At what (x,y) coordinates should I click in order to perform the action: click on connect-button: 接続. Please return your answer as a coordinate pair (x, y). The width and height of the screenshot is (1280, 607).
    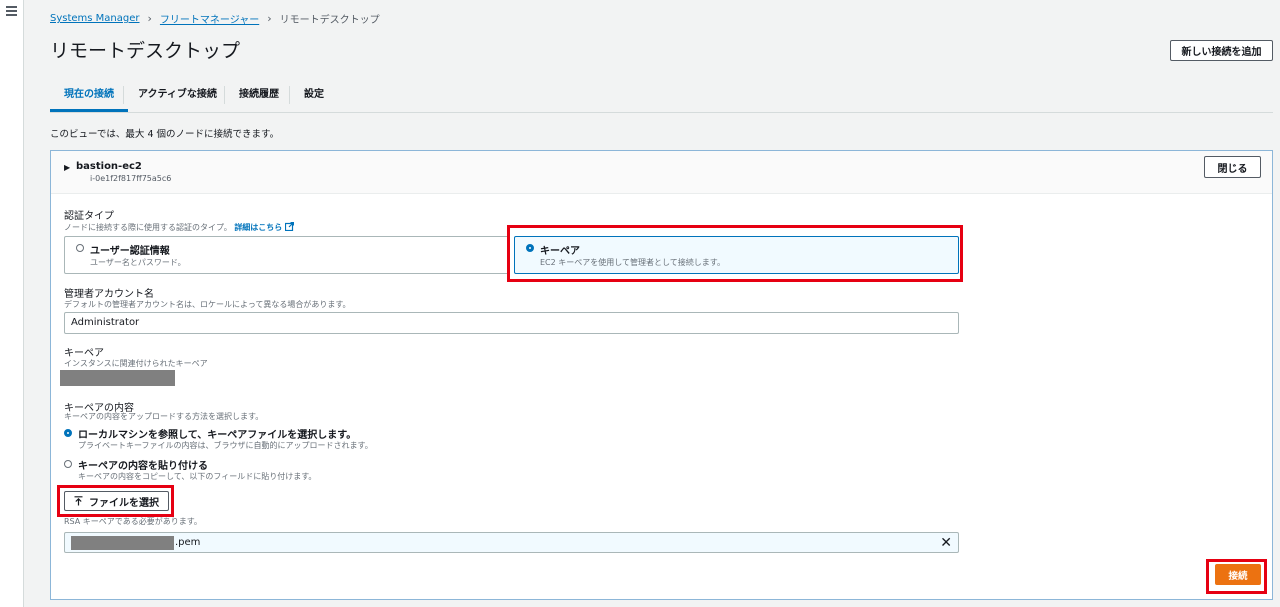
    Looking at the image, I should click on (1238, 574).